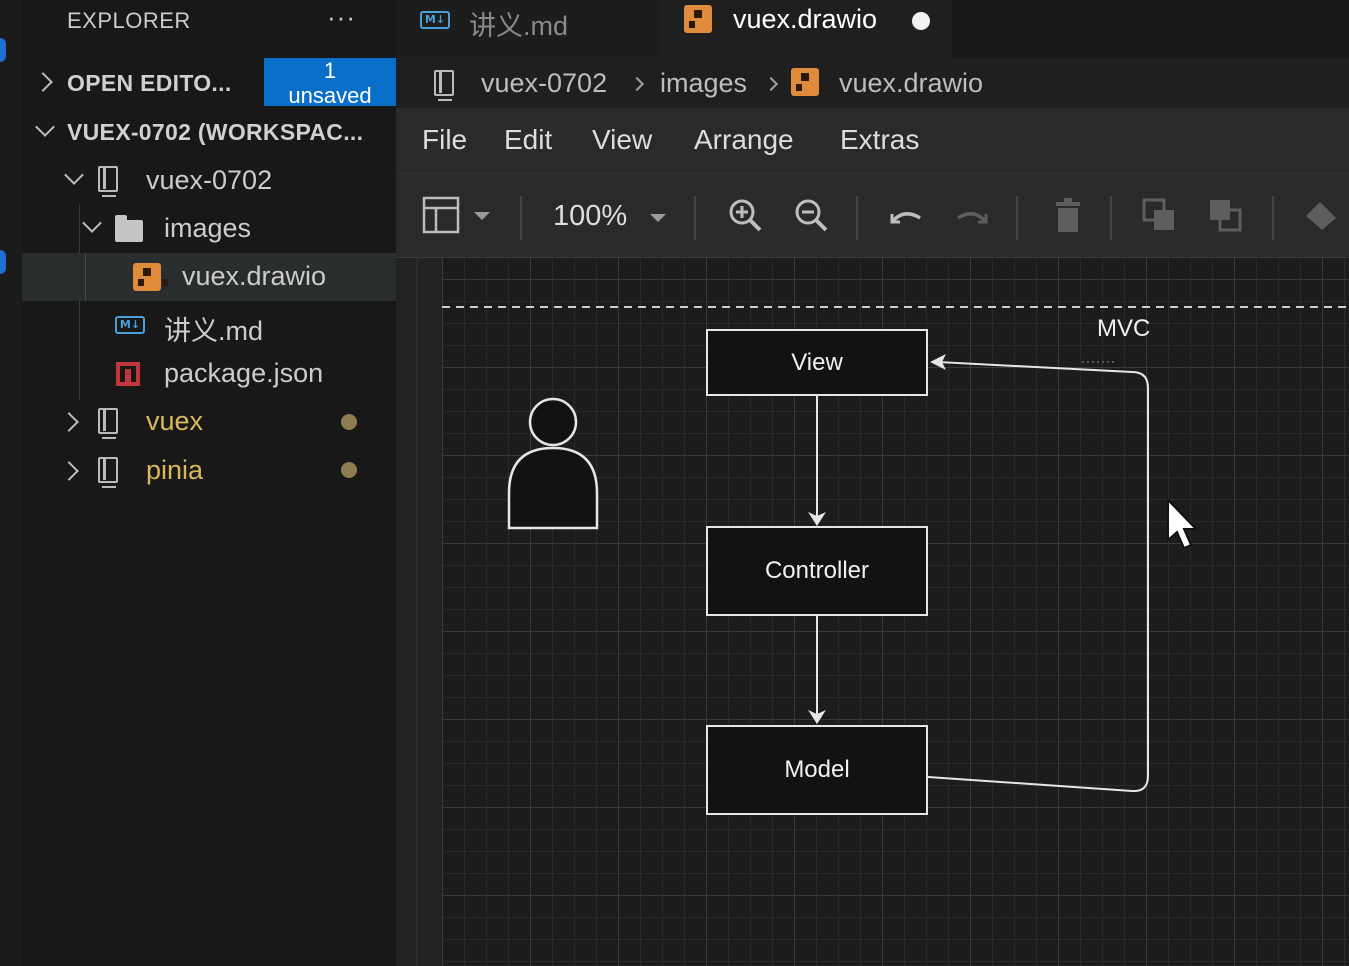  I want to click on drawio-menu-bar: File Edit View Arrange Extras, so click(872, 141).